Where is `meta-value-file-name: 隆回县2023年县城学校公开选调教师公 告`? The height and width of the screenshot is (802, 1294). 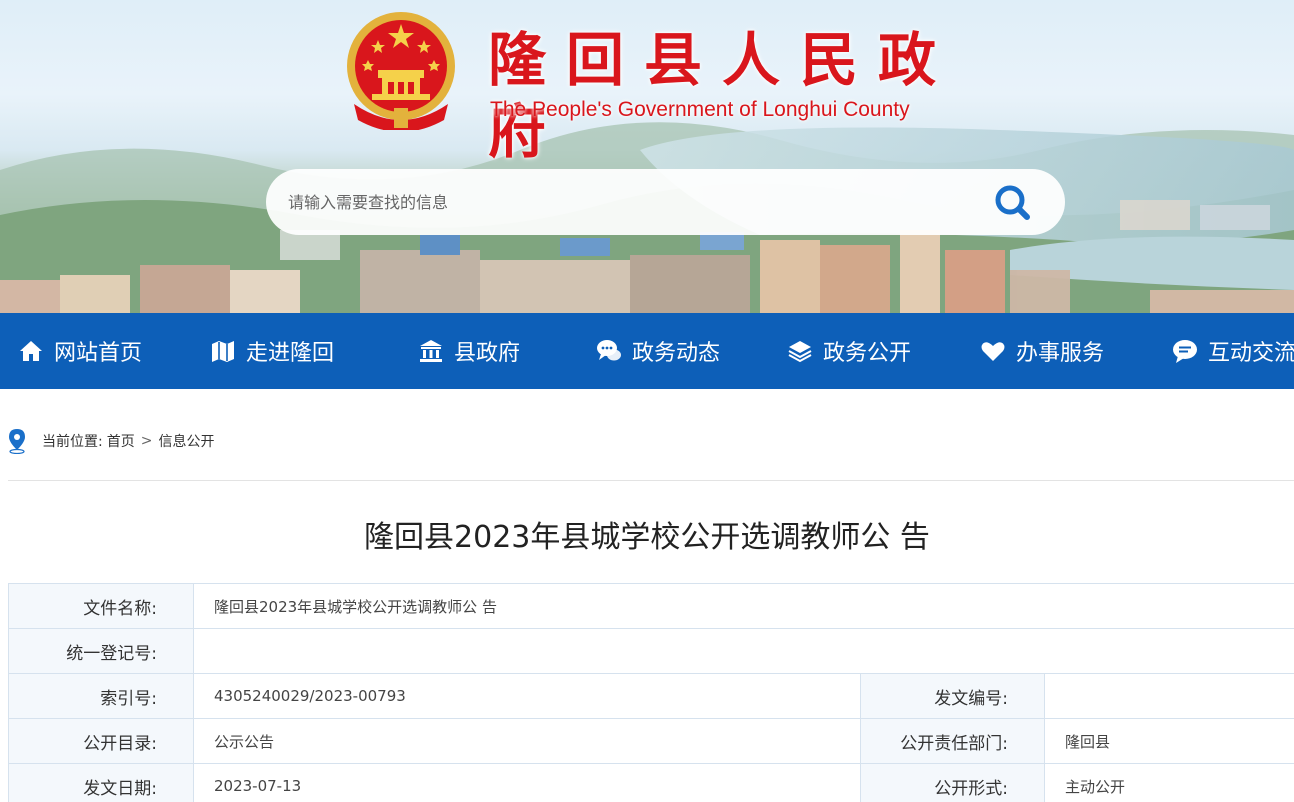
meta-value-file-name: 隆回县2023年县城学校公开选调教师公 告 is located at coordinates (743, 606).